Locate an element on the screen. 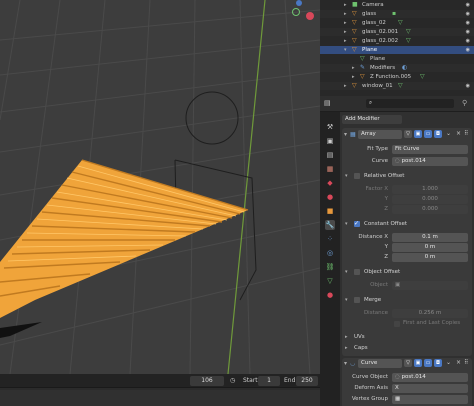 The image size is (474, 406). camera-icon: ■ is located at coordinates (355, 4).